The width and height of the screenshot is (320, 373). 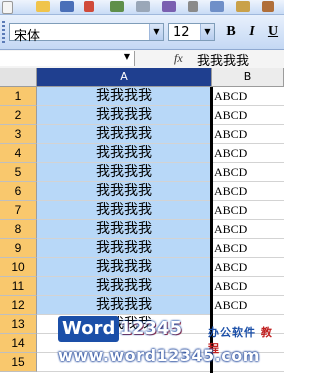 What do you see at coordinates (18, 305) in the screenshot?
I see `row-header: 12` at bounding box center [18, 305].